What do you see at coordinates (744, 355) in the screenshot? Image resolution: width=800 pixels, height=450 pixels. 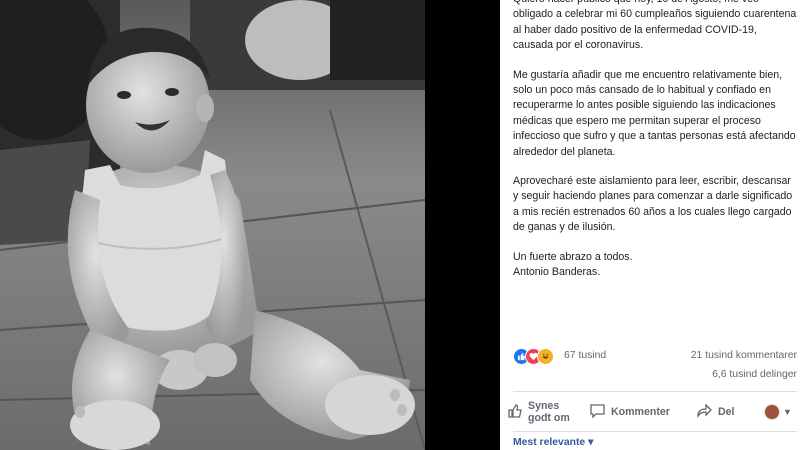 I see `comments-count: 21 tusind kommentarer` at bounding box center [744, 355].